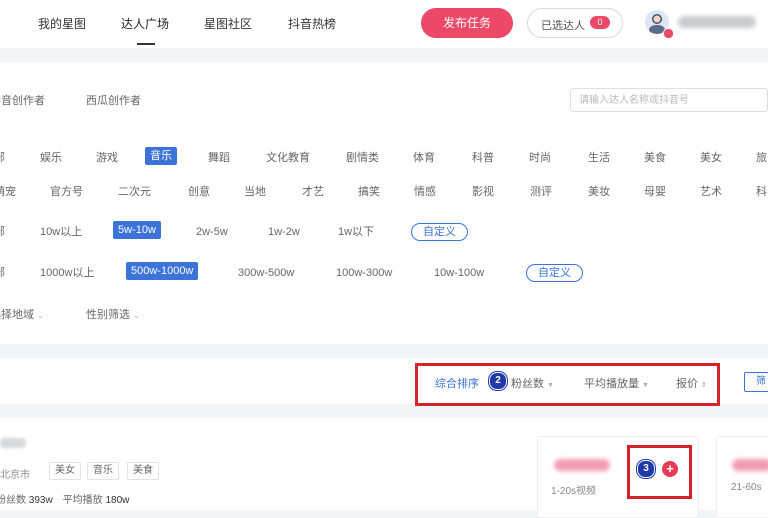  What do you see at coordinates (483, 192) in the screenshot?
I see `category-film: 影视` at bounding box center [483, 192].